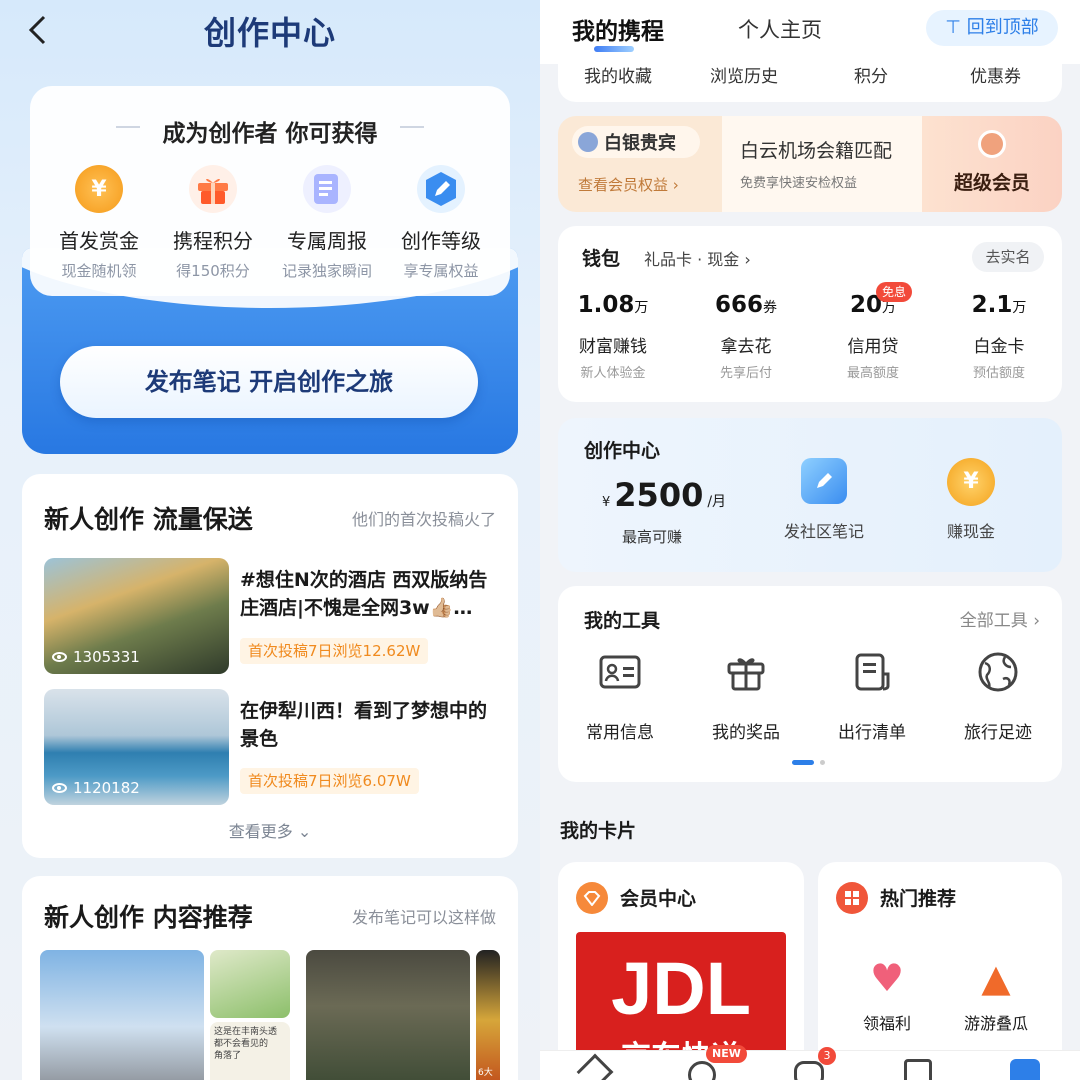  I want to click on wallet-value: 2.1万, so click(999, 305).